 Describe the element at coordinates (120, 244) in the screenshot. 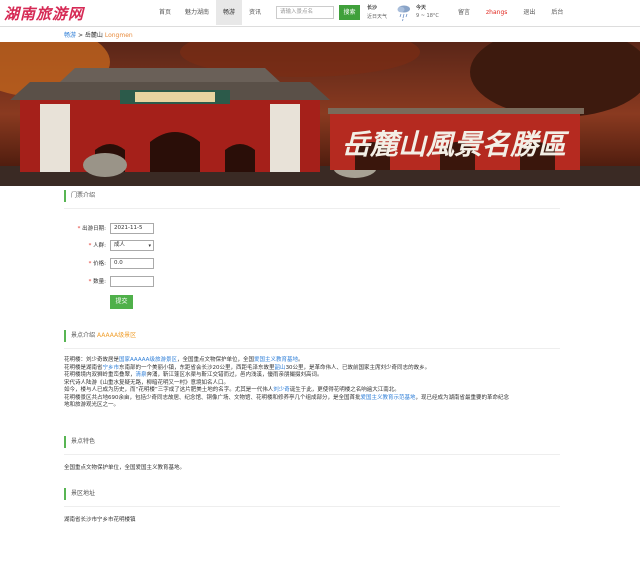

I see `people-value: 成人` at that location.